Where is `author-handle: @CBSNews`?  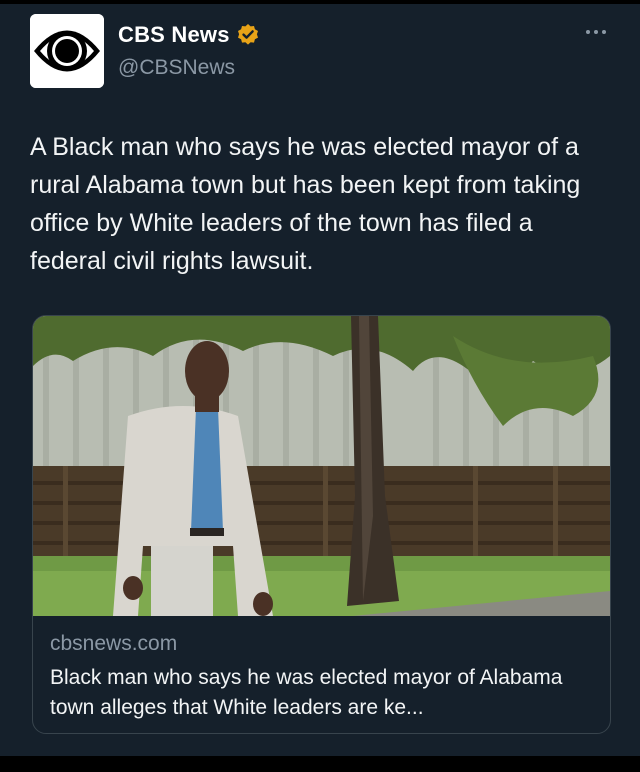
author-handle: @CBSNews is located at coordinates (176, 68).